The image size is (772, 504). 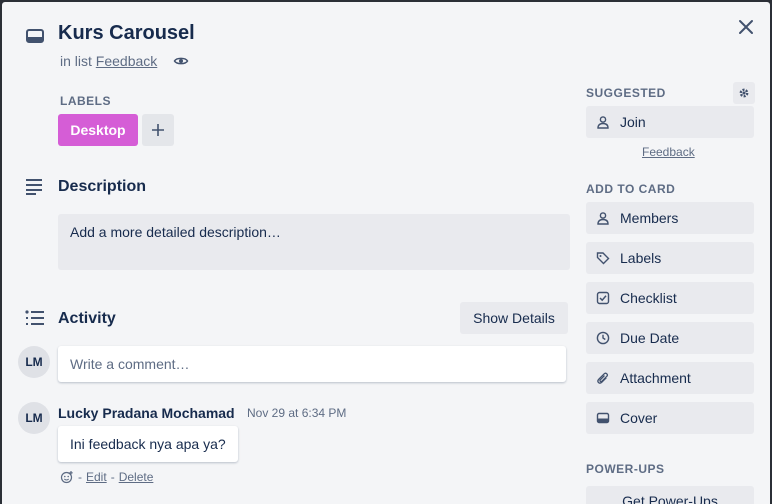 What do you see at coordinates (649, 218) in the screenshot?
I see `members-label: Members` at bounding box center [649, 218].